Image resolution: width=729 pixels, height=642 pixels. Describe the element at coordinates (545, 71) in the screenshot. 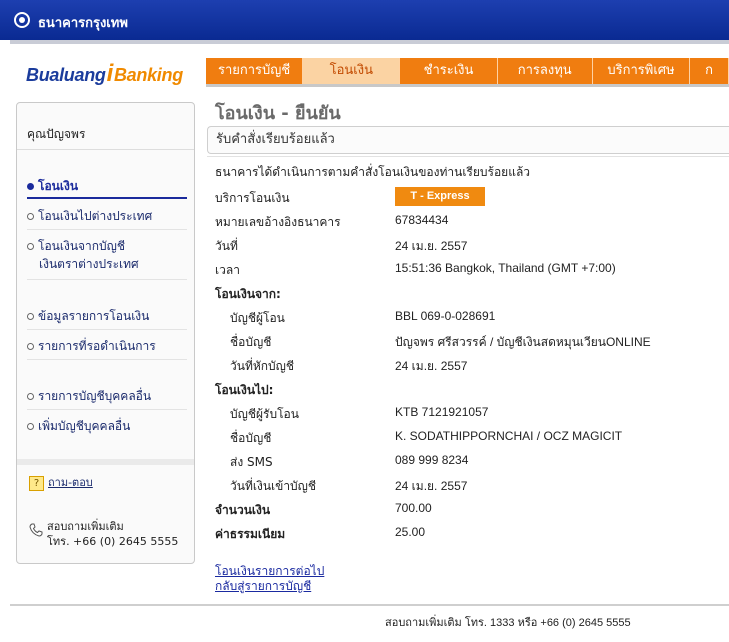

I see `tab-investment: การลงทุน` at that location.